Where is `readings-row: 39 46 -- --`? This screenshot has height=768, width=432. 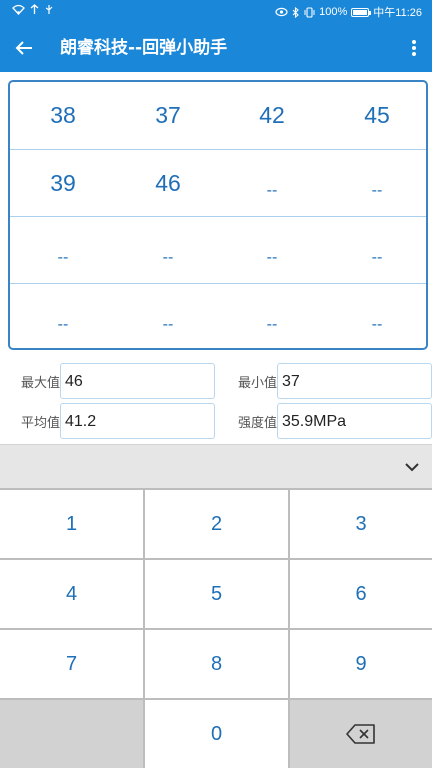
readings-row: 39 46 -- -- is located at coordinates (218, 182).